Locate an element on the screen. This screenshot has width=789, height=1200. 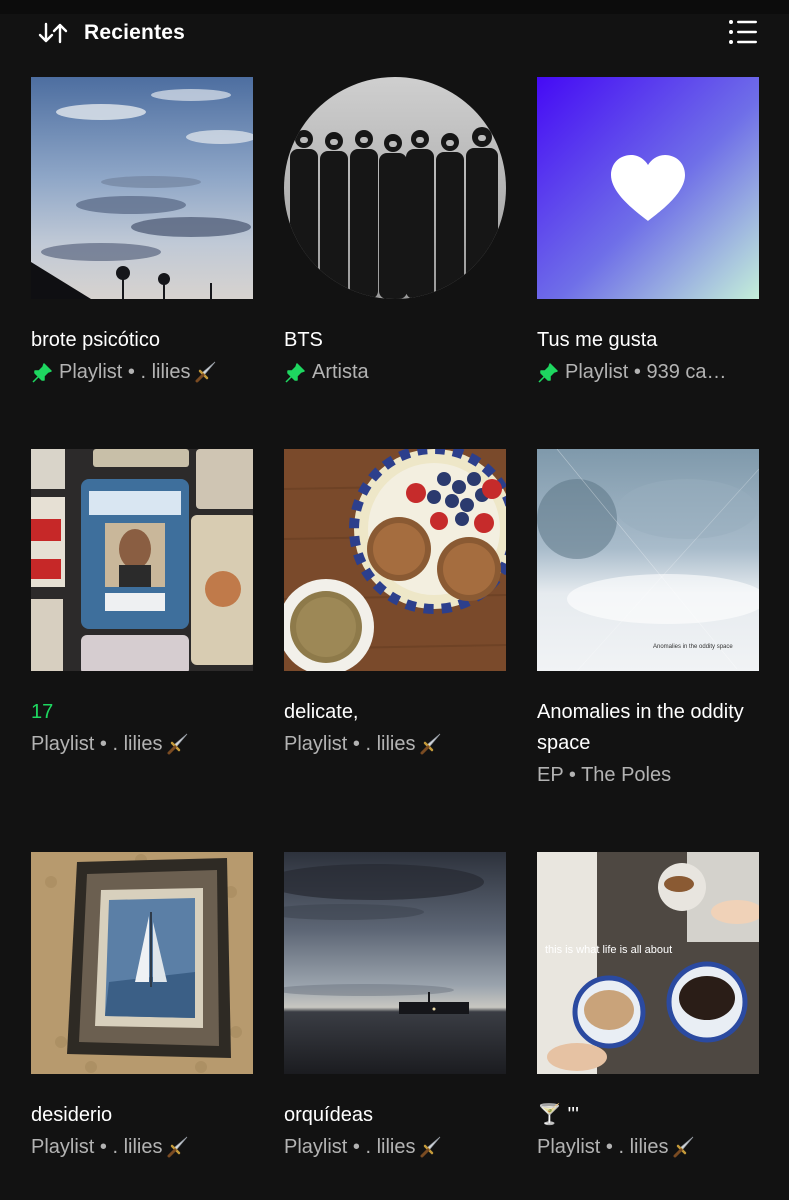
cover-art-painting is located at coordinates (142, 963).